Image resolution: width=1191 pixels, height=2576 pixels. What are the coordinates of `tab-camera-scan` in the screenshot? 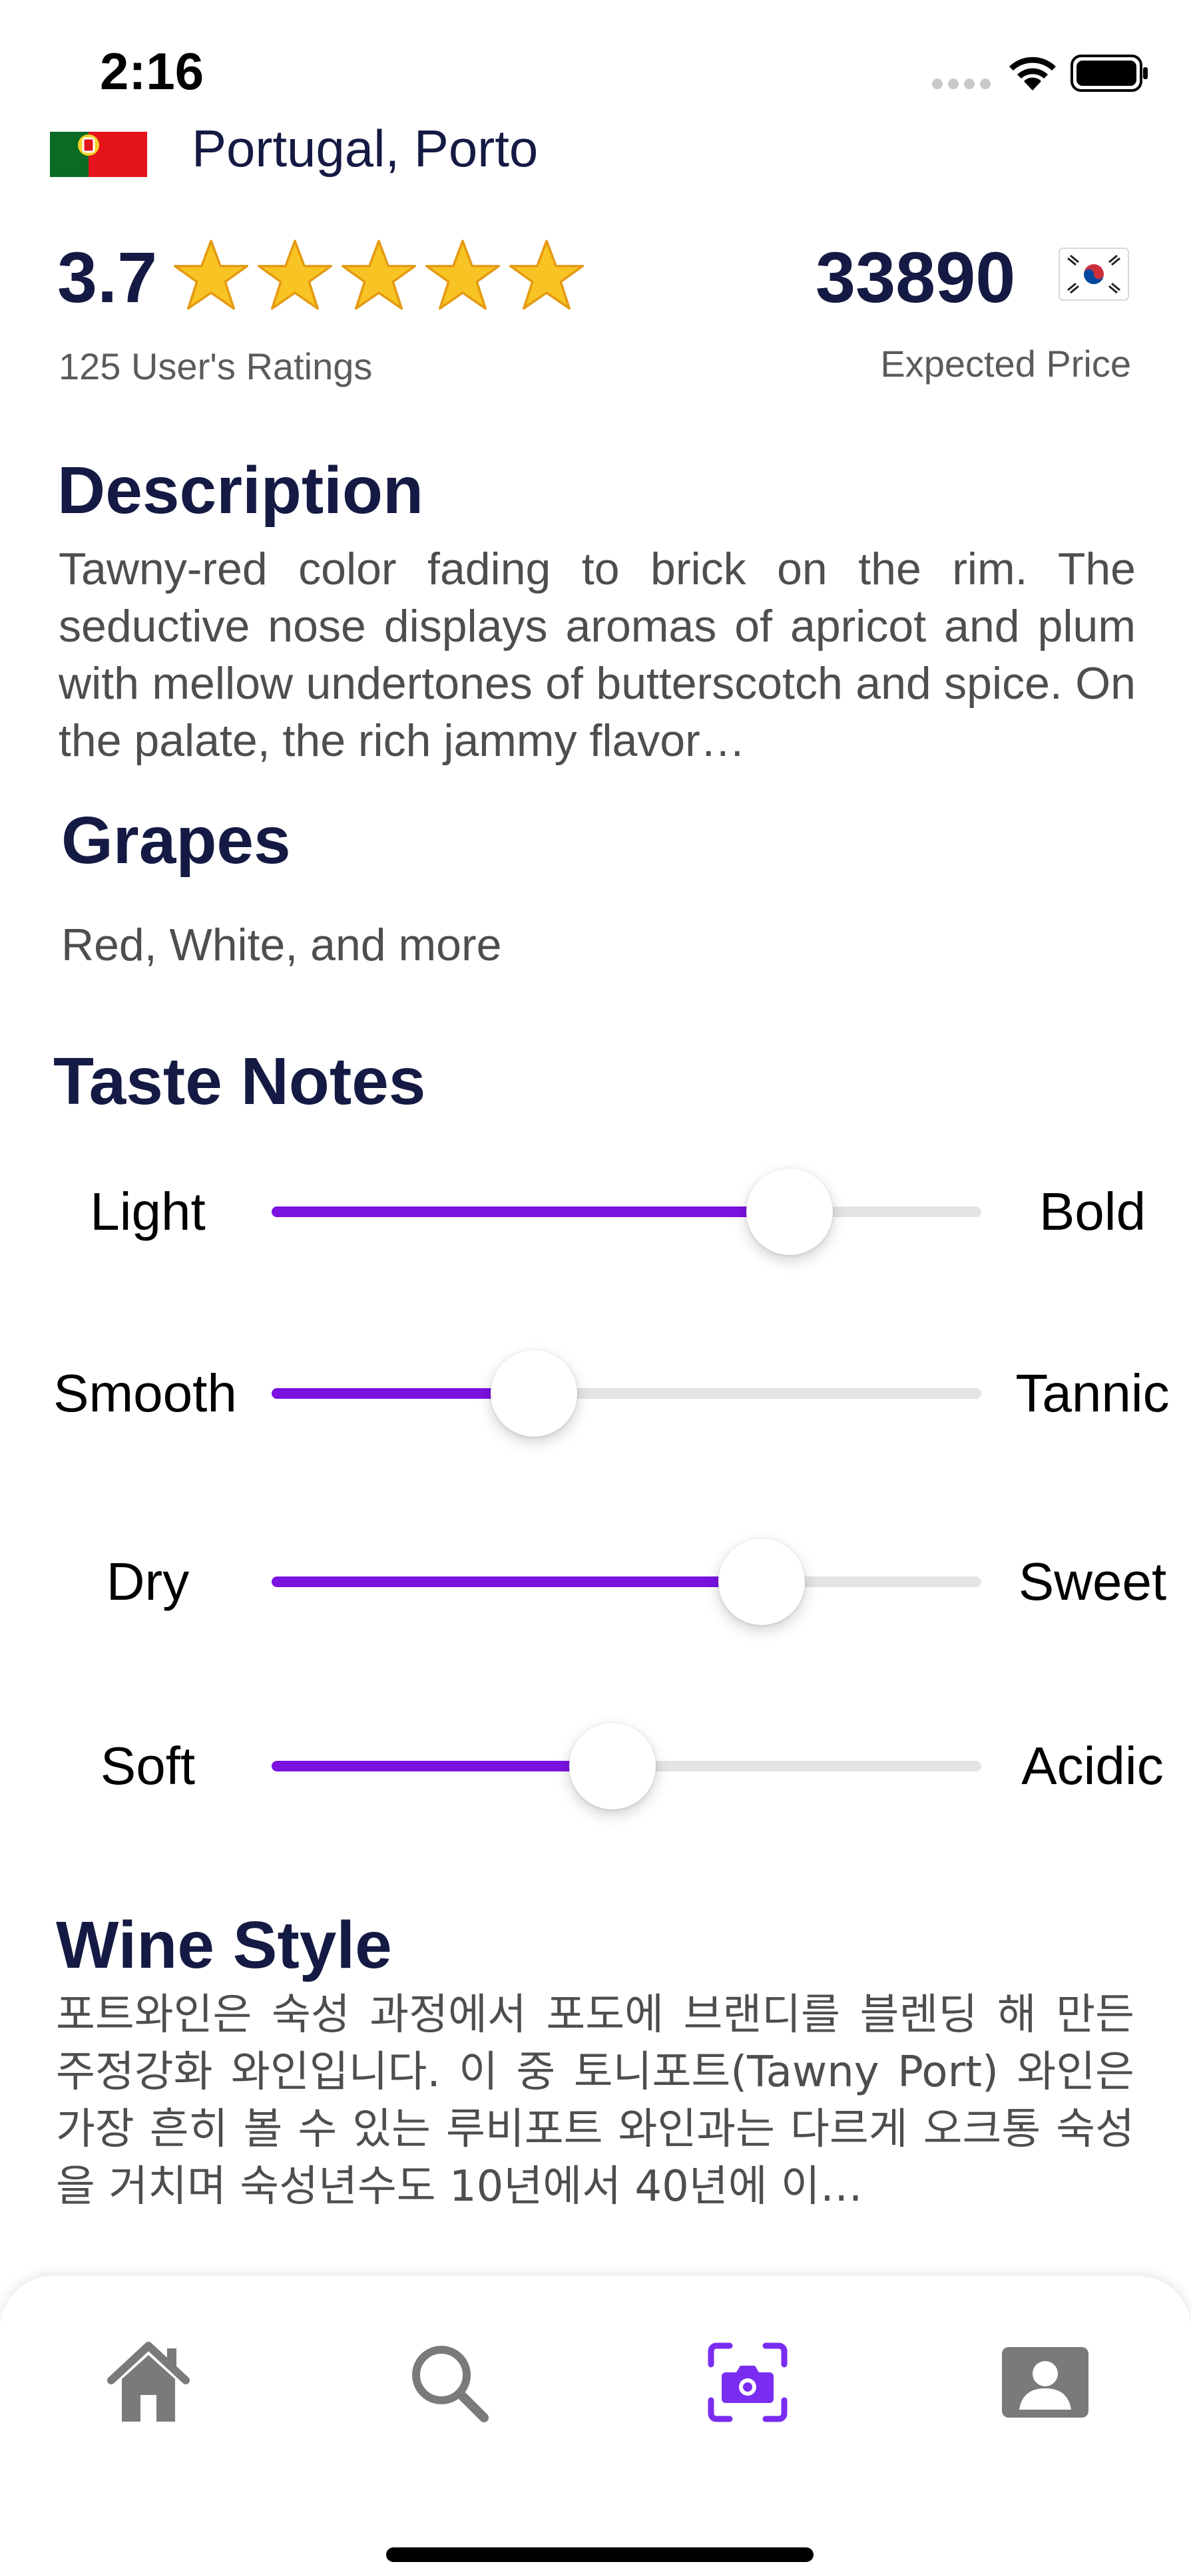 It's located at (747, 2382).